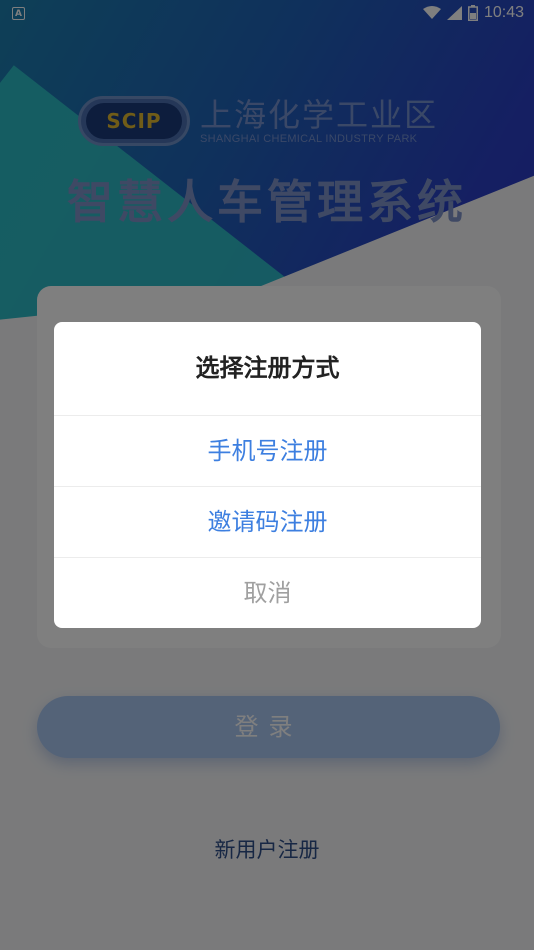 The height and width of the screenshot is (950, 534). Describe the element at coordinates (267, 522) in the screenshot. I see `invite-code-register-option: 邀请码注册` at that location.